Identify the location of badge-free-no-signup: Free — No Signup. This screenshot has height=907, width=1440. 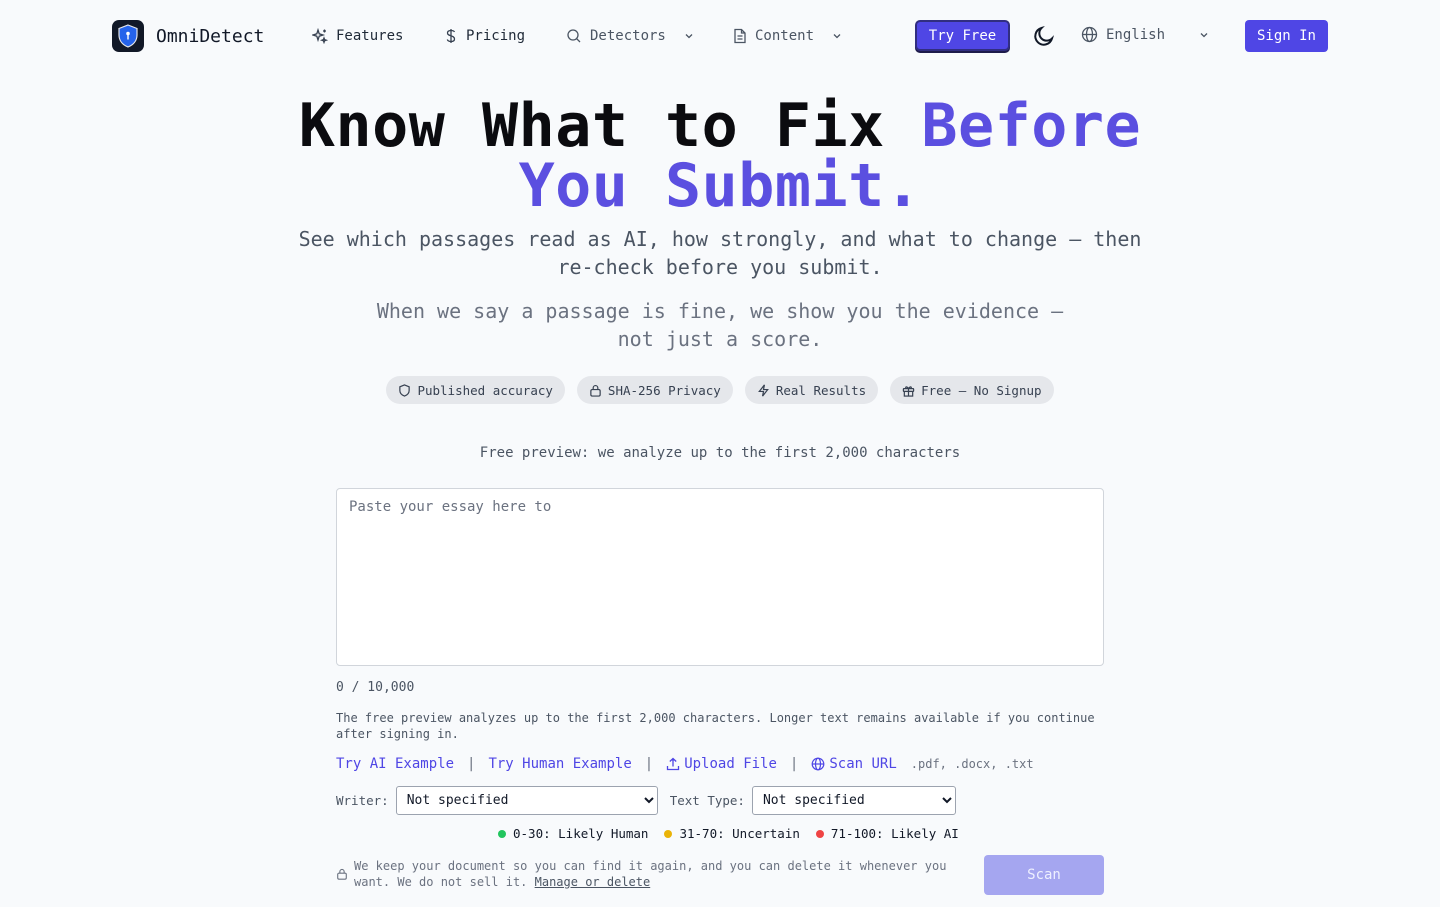
(972, 390).